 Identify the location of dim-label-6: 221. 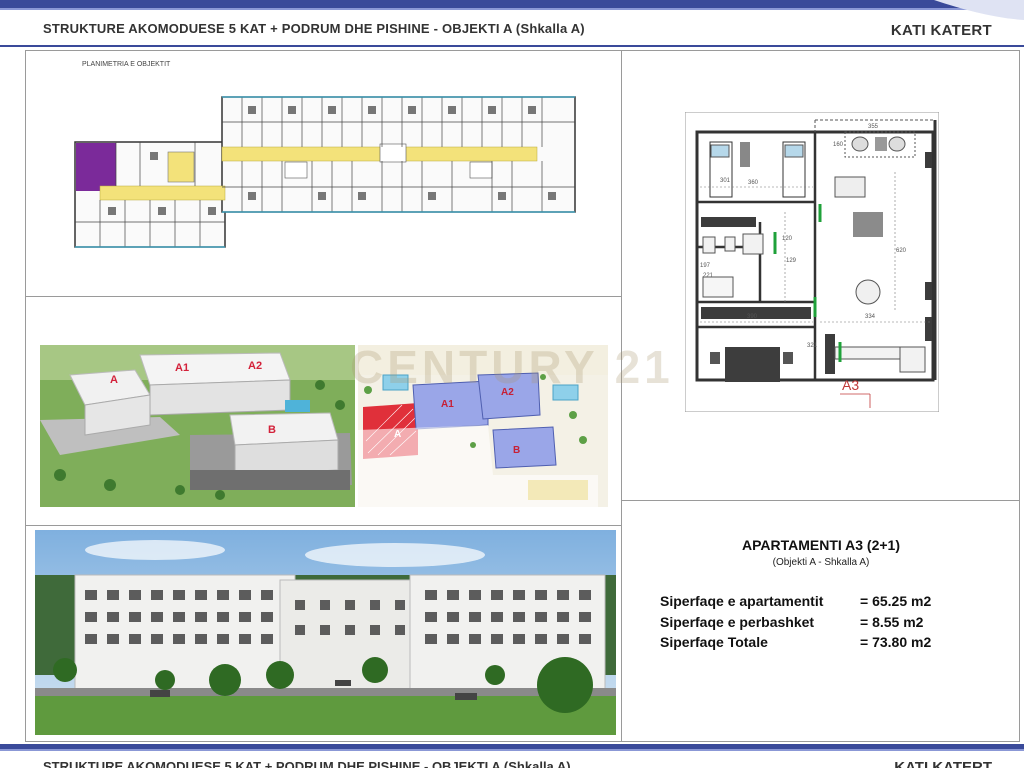
(708, 276).